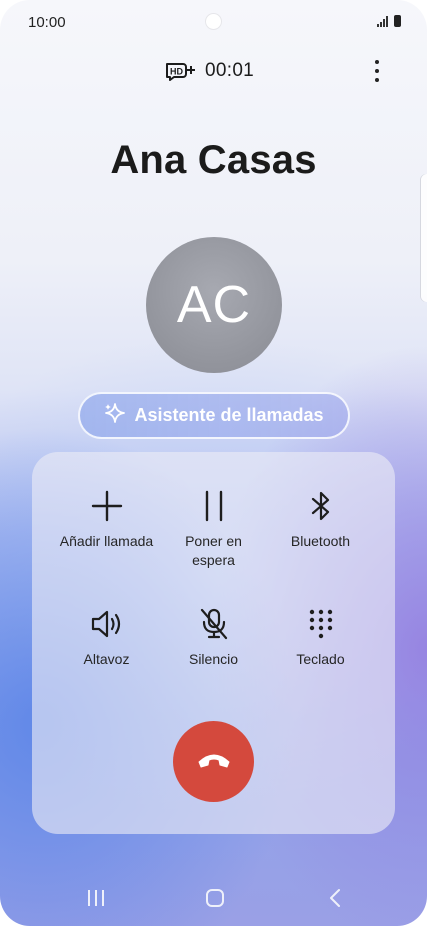  I want to click on end-call-button, so click(213, 761).